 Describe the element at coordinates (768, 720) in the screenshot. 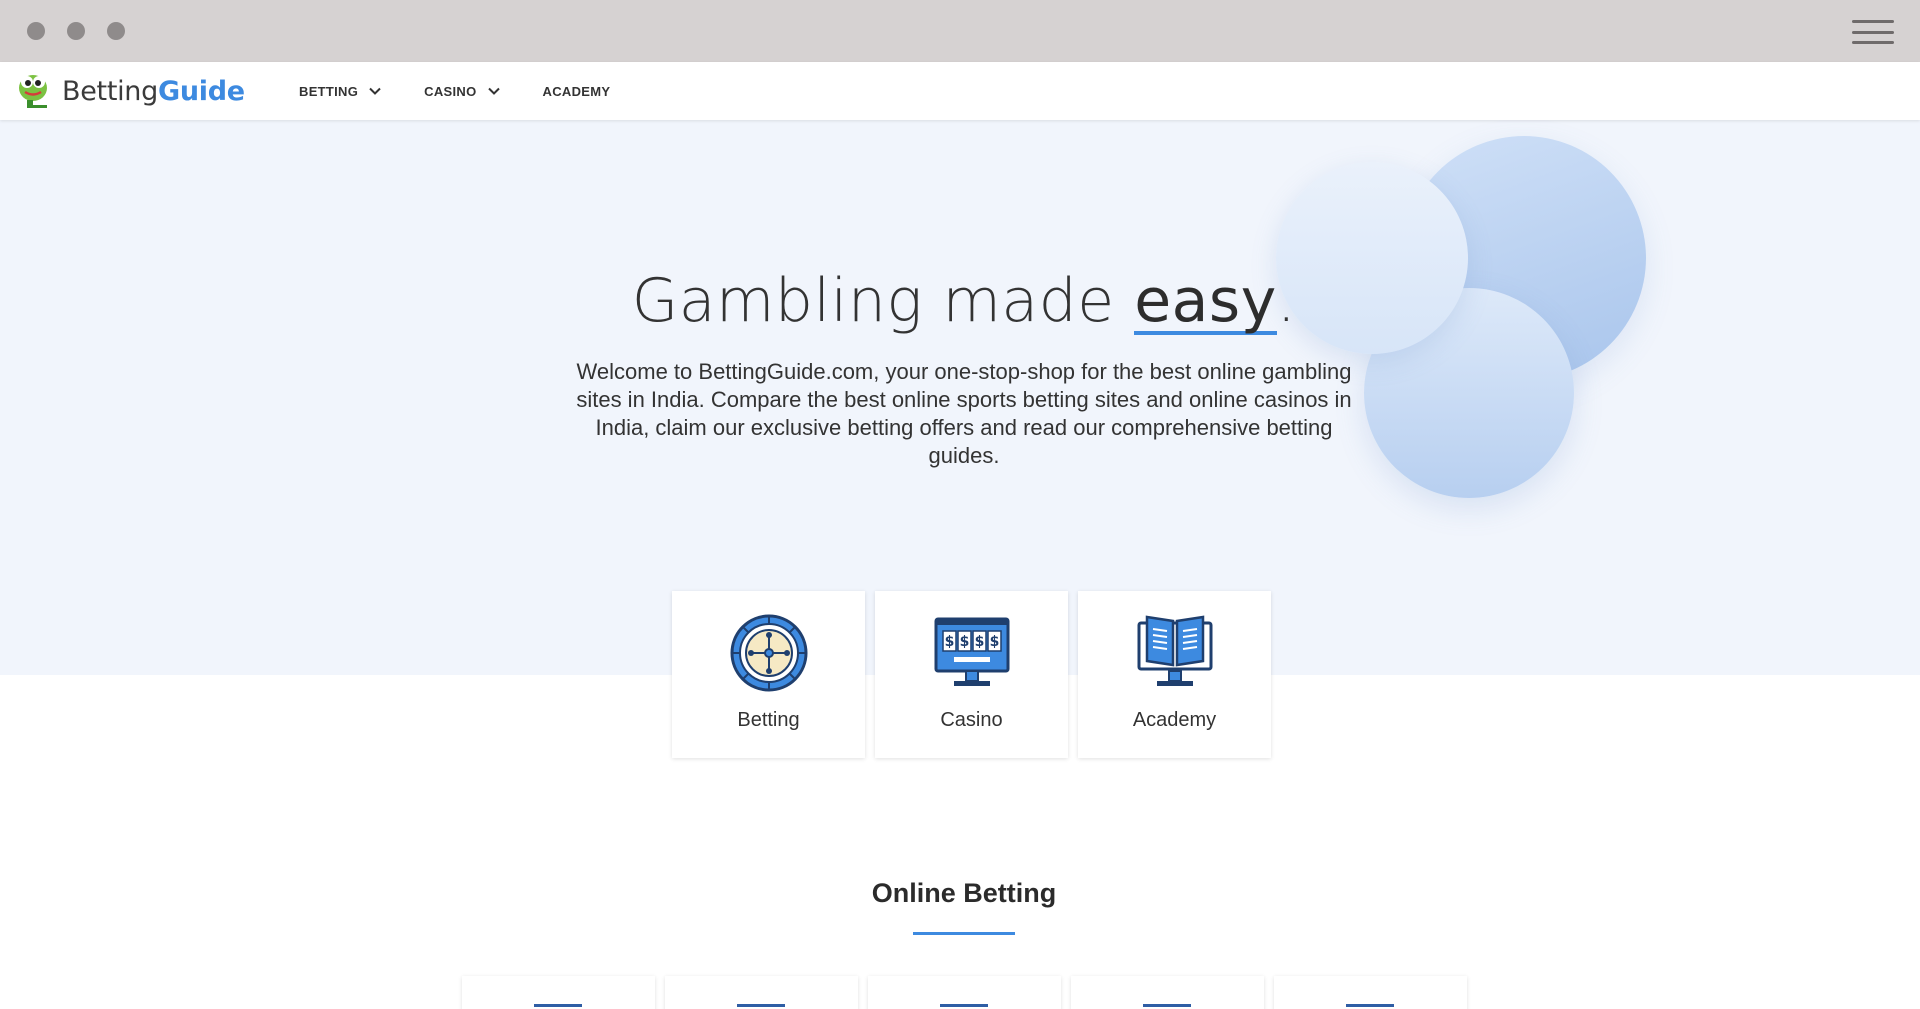

I see `category-card-label: Betting` at that location.